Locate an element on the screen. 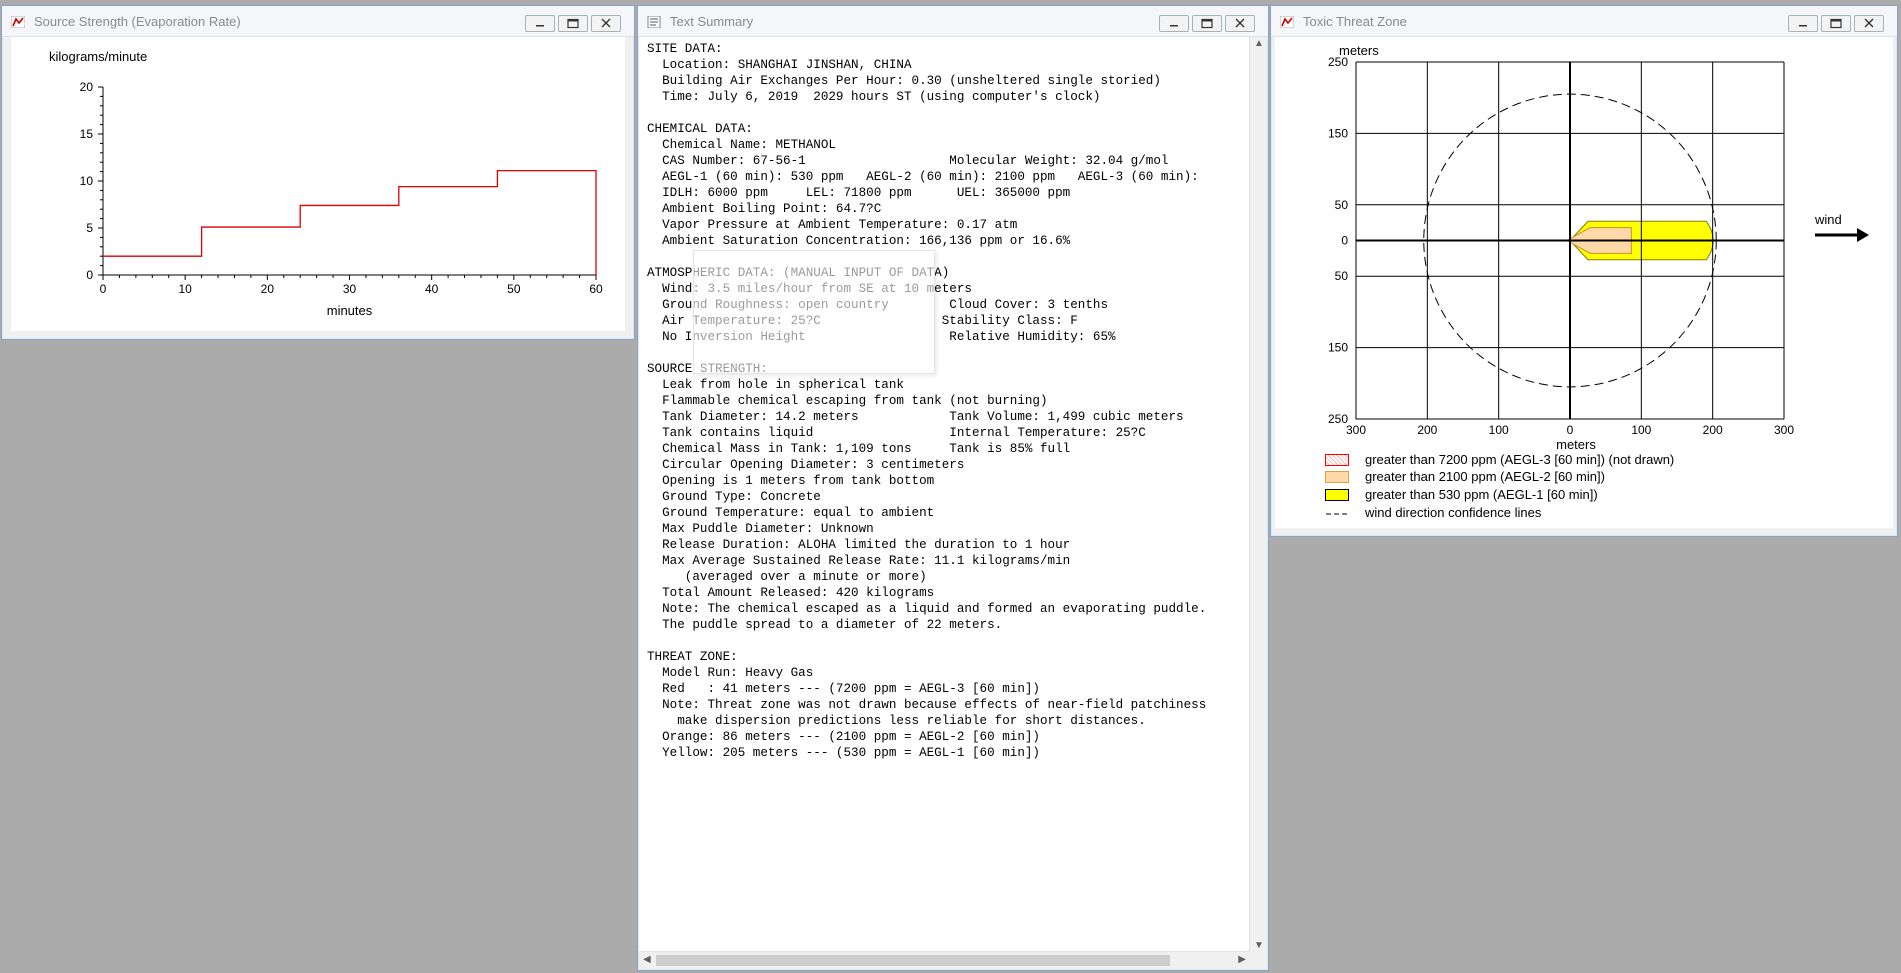  document-icon is located at coordinates (654, 22).